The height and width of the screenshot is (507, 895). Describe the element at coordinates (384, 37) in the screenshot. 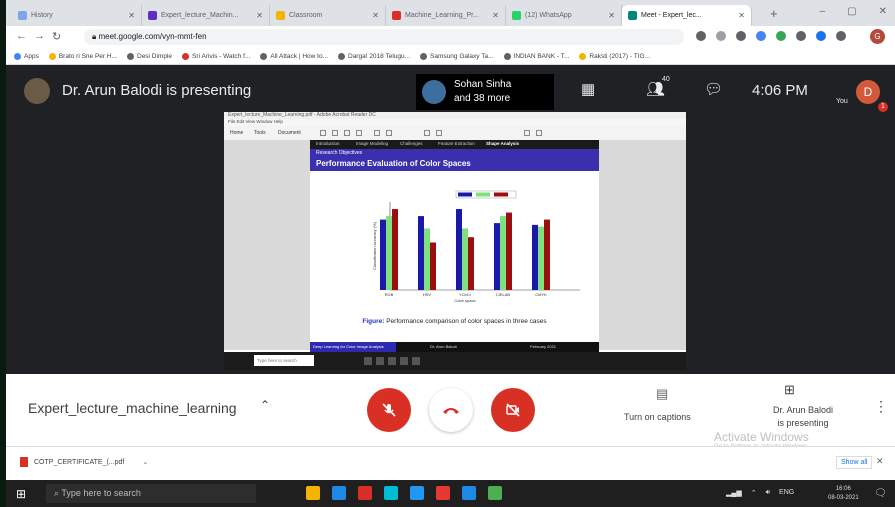

I see `url-field: 🔒︎ meet.google.com/vyn-mmt-fen` at that location.